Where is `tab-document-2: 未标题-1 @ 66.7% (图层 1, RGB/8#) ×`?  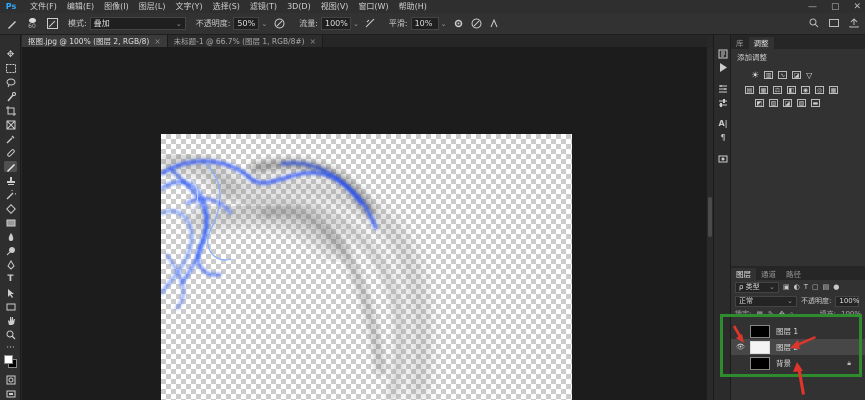
tab-document-2: 未标题-1 @ 66.7% (图层 1, RGB/8#) × is located at coordinates (245, 41).